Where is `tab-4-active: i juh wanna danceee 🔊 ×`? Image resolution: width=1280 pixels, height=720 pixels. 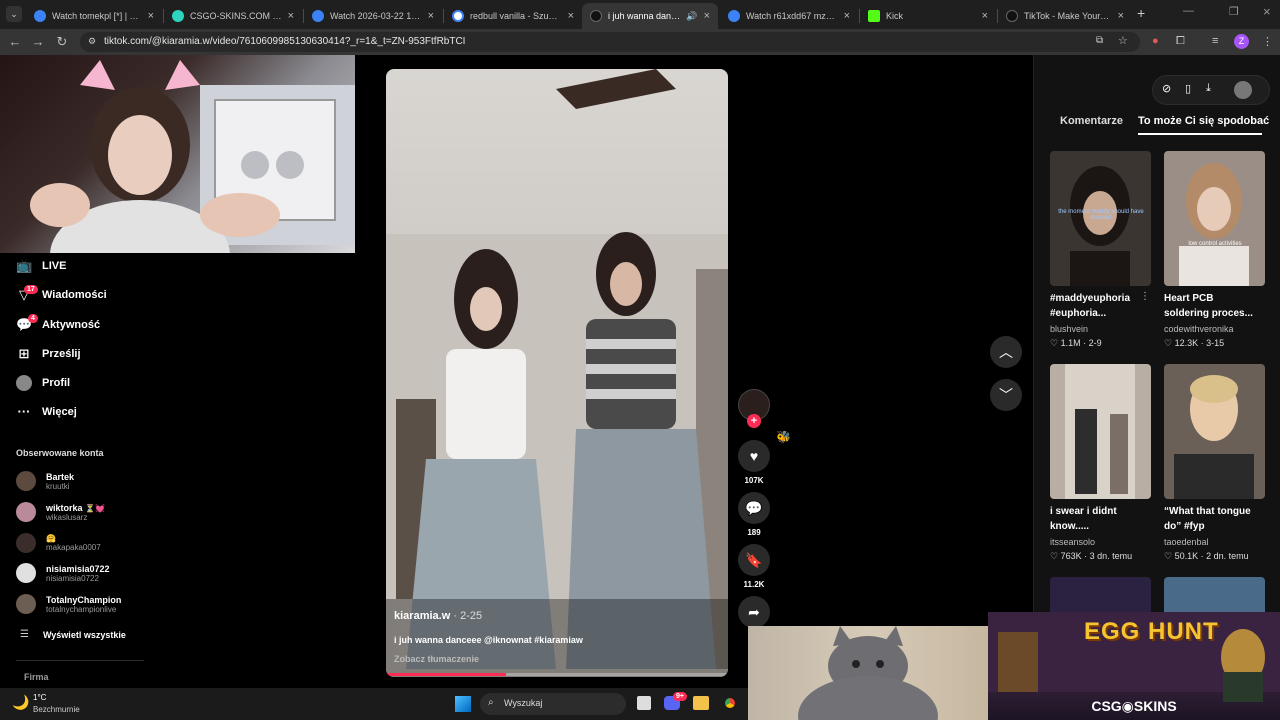 tab-4-active: i juh wanna danceee 🔊 × is located at coordinates (650, 16).